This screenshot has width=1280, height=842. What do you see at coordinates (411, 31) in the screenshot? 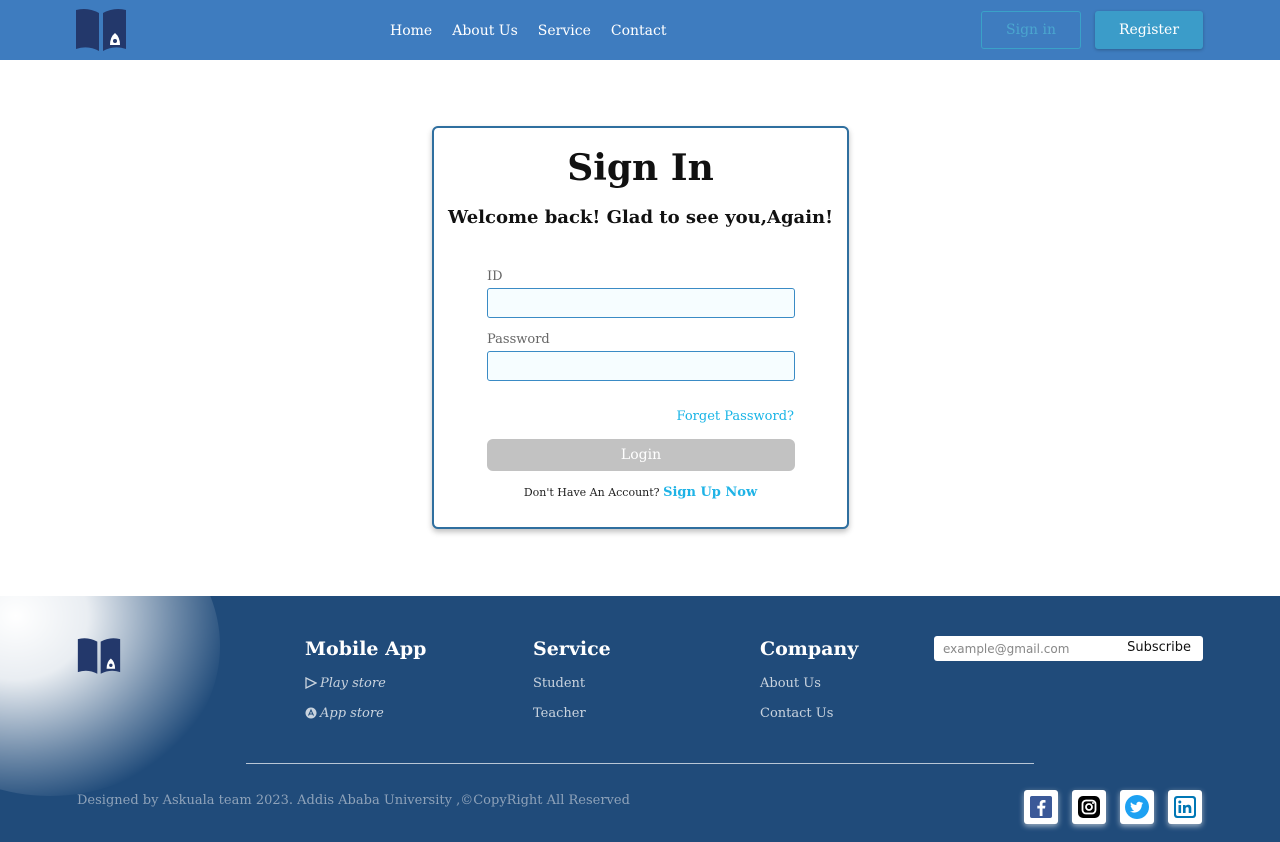
I see `nav-home: Home` at bounding box center [411, 31].